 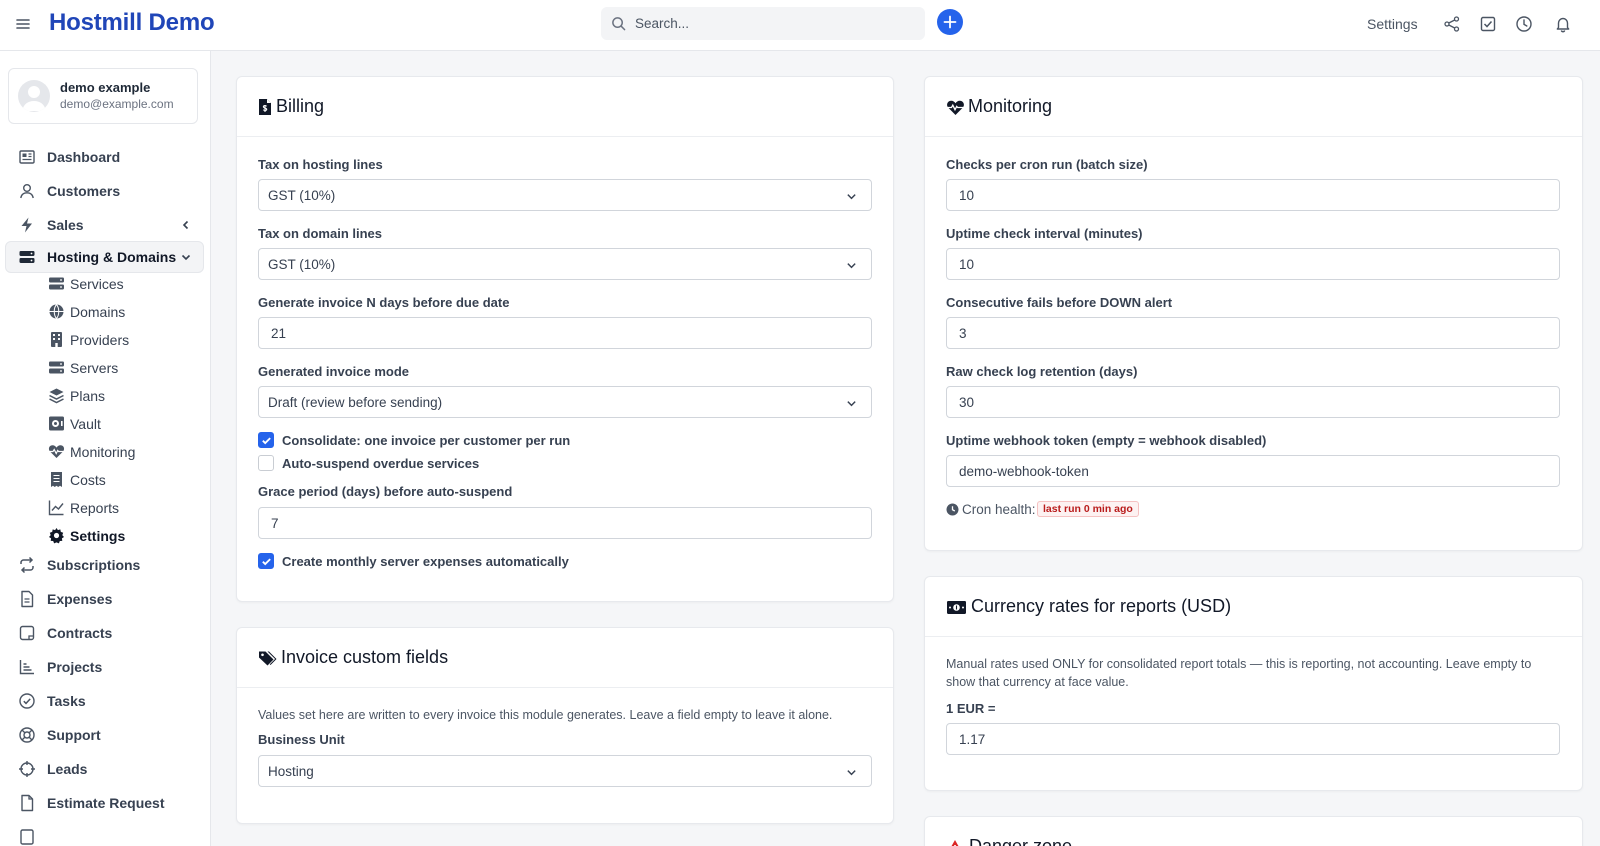 I want to click on sidebar-item-label: Support, so click(x=74, y=735).